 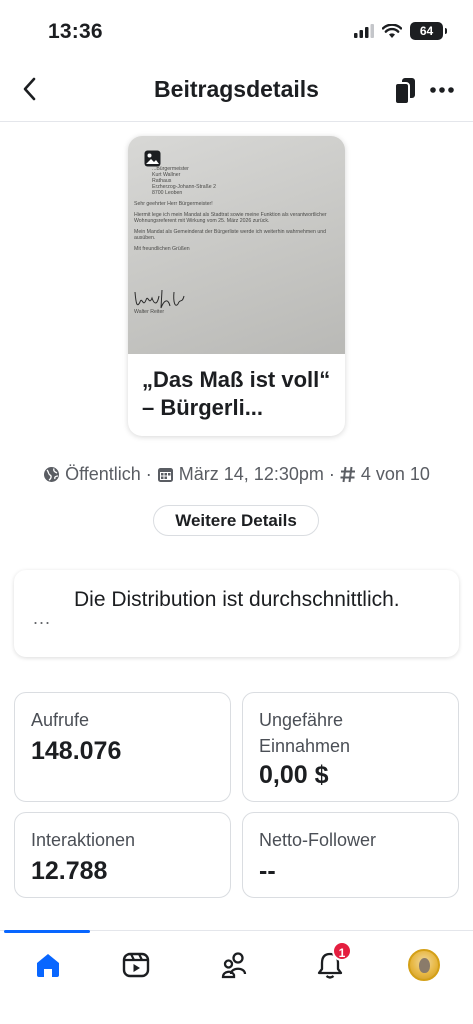 I want to click on stat-value: 12.788, so click(x=69, y=871).